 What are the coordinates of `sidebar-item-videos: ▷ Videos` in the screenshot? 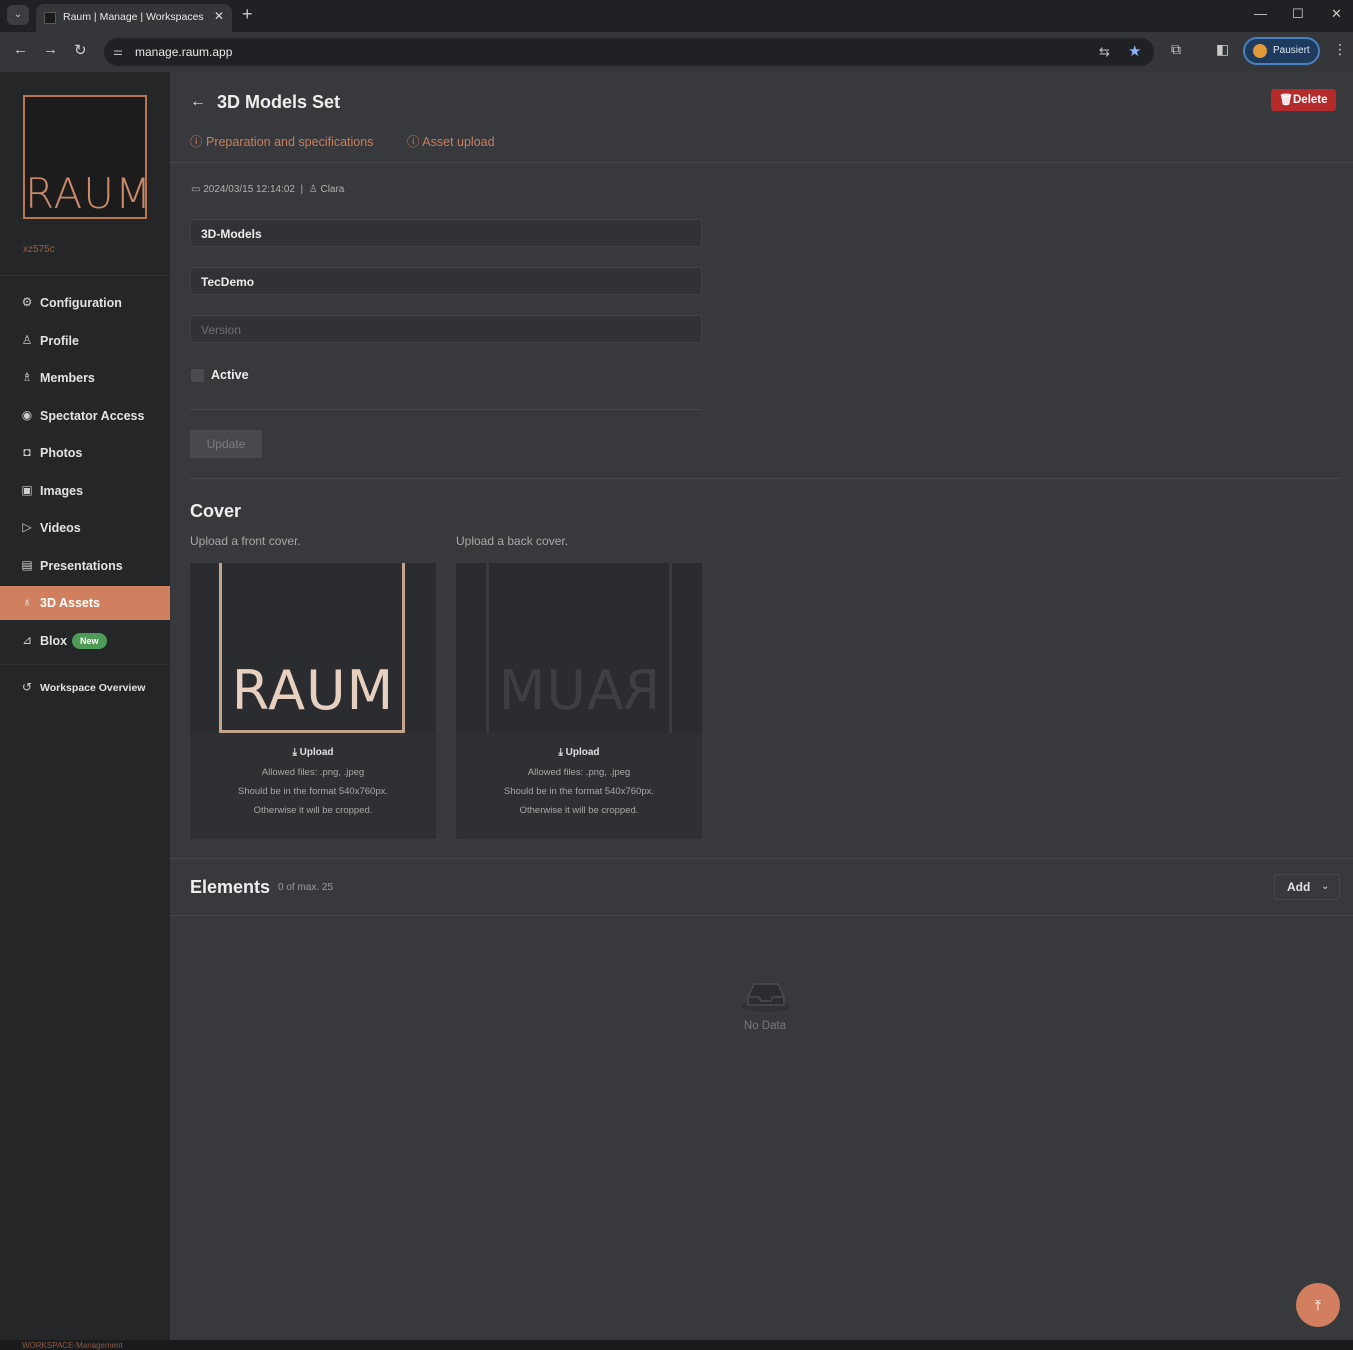 It's located at (85, 528).